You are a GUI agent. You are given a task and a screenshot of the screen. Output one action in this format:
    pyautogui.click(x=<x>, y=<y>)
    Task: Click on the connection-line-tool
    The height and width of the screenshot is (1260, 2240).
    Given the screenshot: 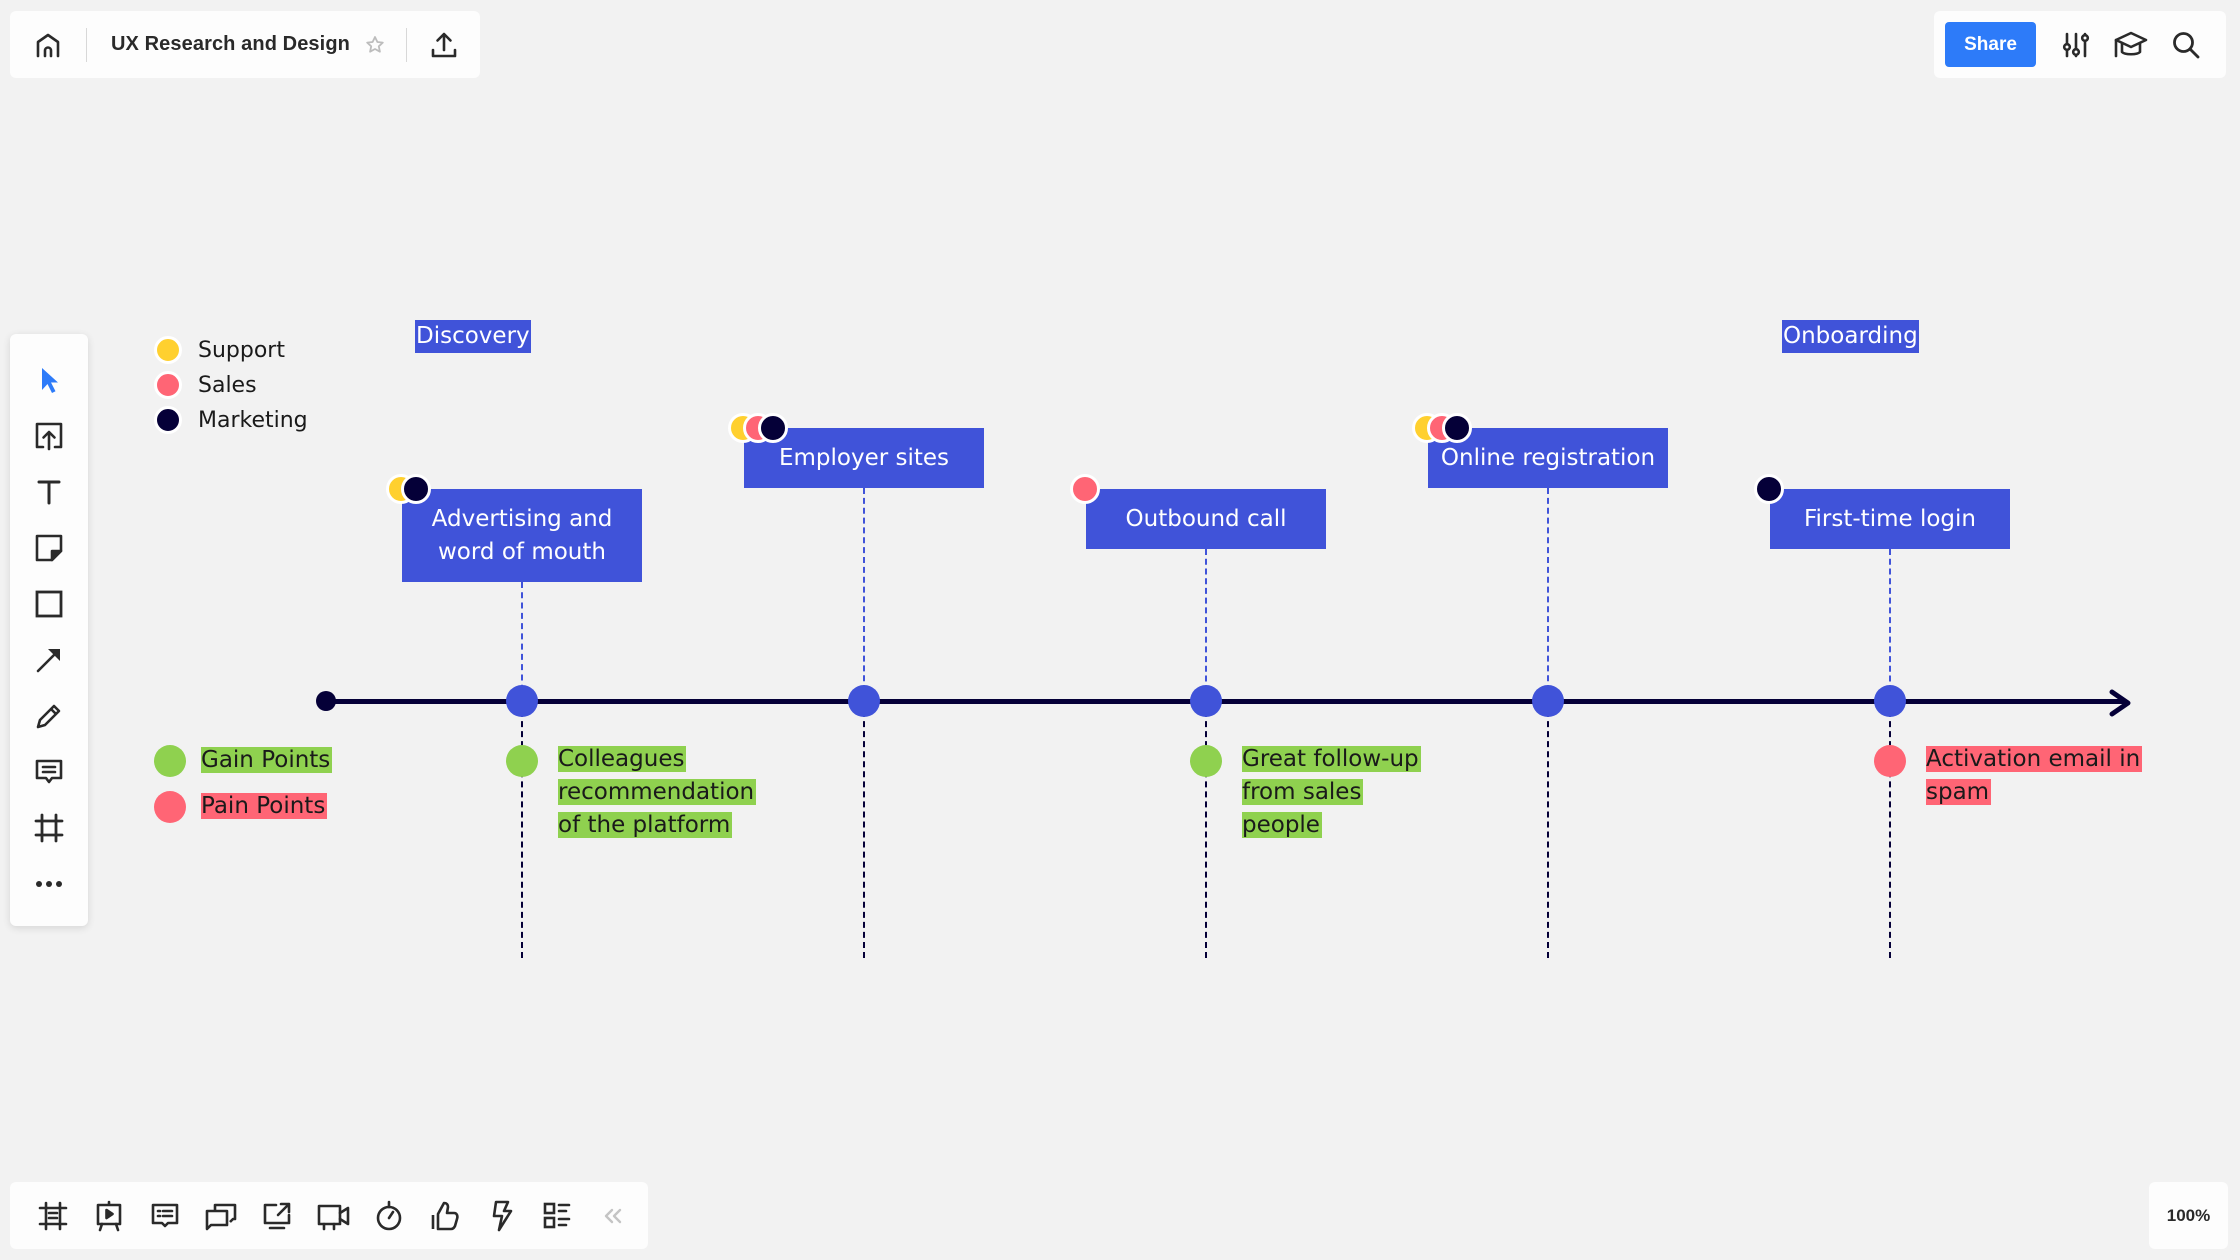 What is the action you would take?
    pyautogui.click(x=49, y=660)
    